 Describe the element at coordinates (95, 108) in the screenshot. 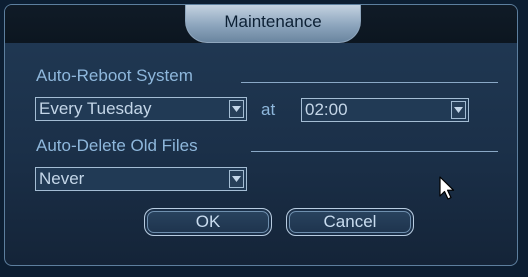

I see `reboot-day-value: Every Tuesday` at that location.